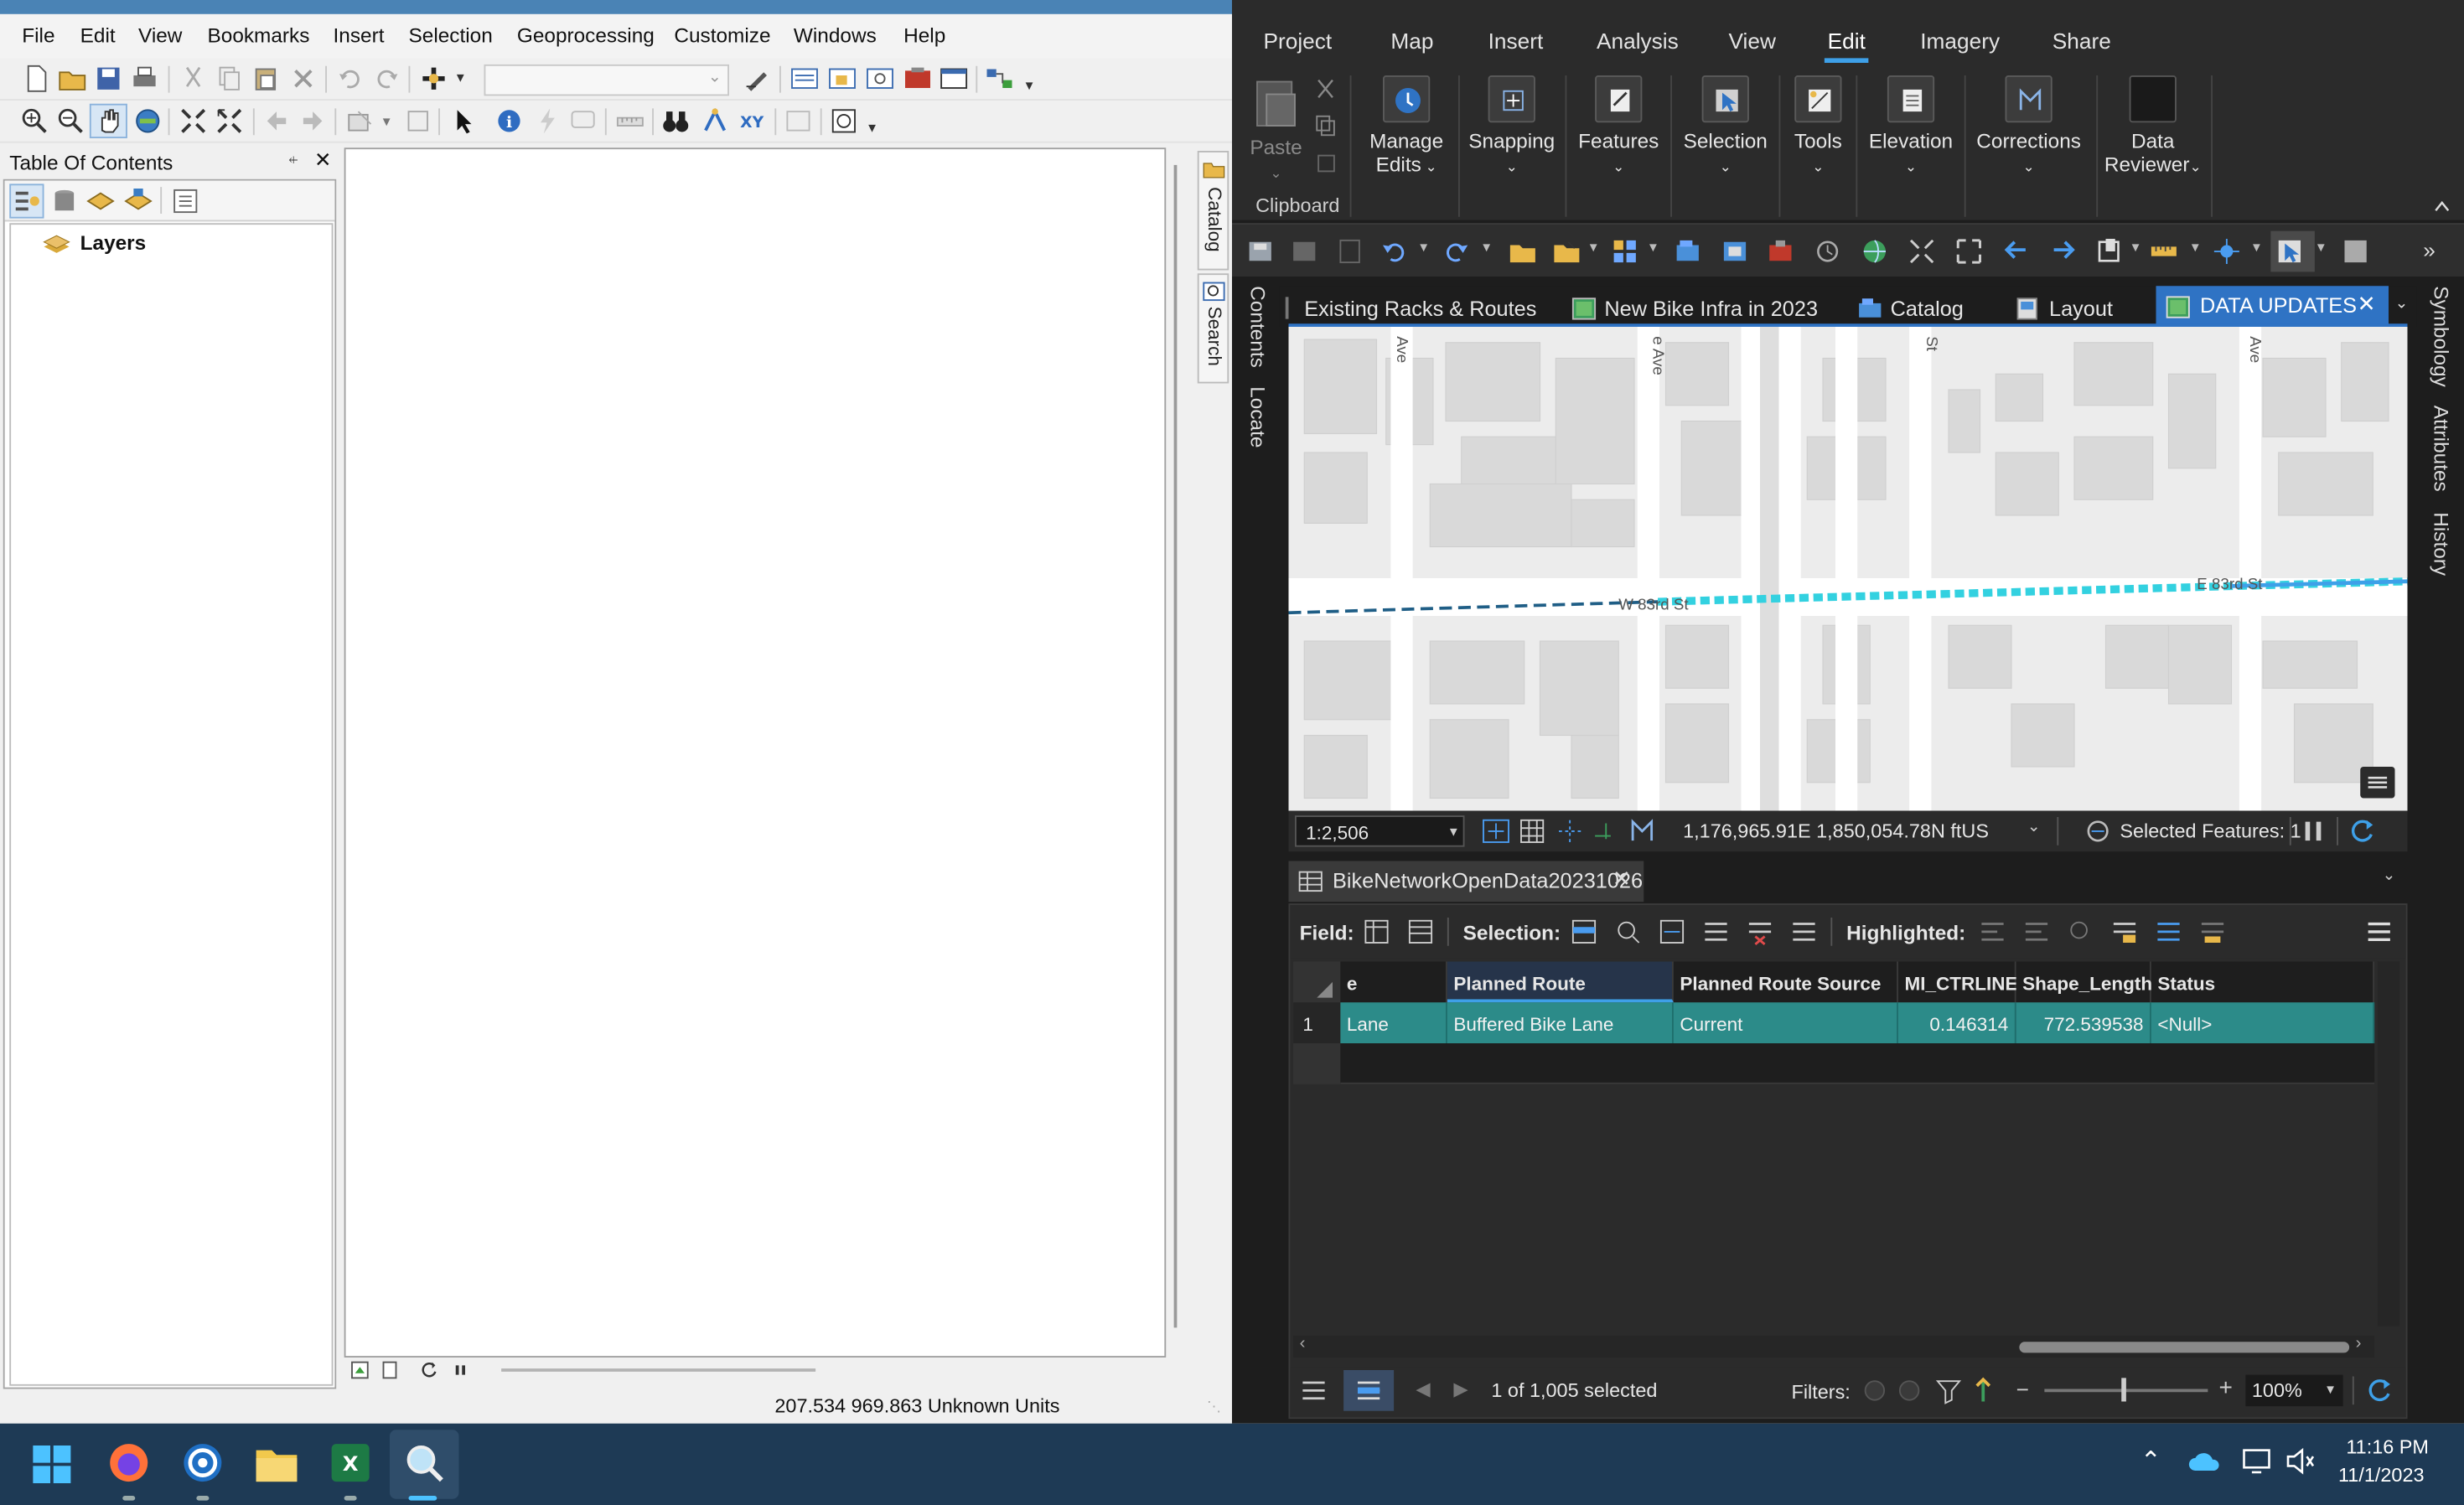 This screenshot has width=2464, height=1505. Describe the element at coordinates (1781, 250) in the screenshot. I see `toolbox-icon` at that location.